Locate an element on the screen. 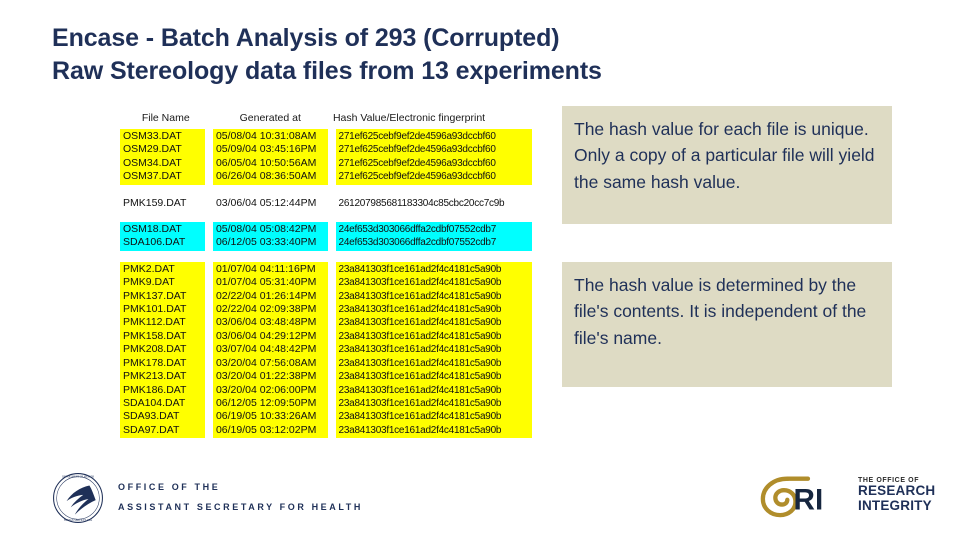 Image resolution: width=960 pixels, height=540 pixels. cell-file: OSM33.DAT is located at coordinates (152, 136).